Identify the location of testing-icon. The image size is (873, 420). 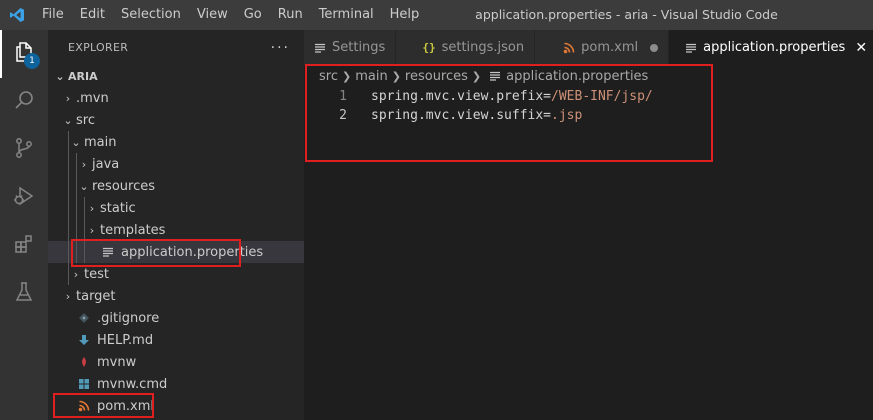
(24, 294).